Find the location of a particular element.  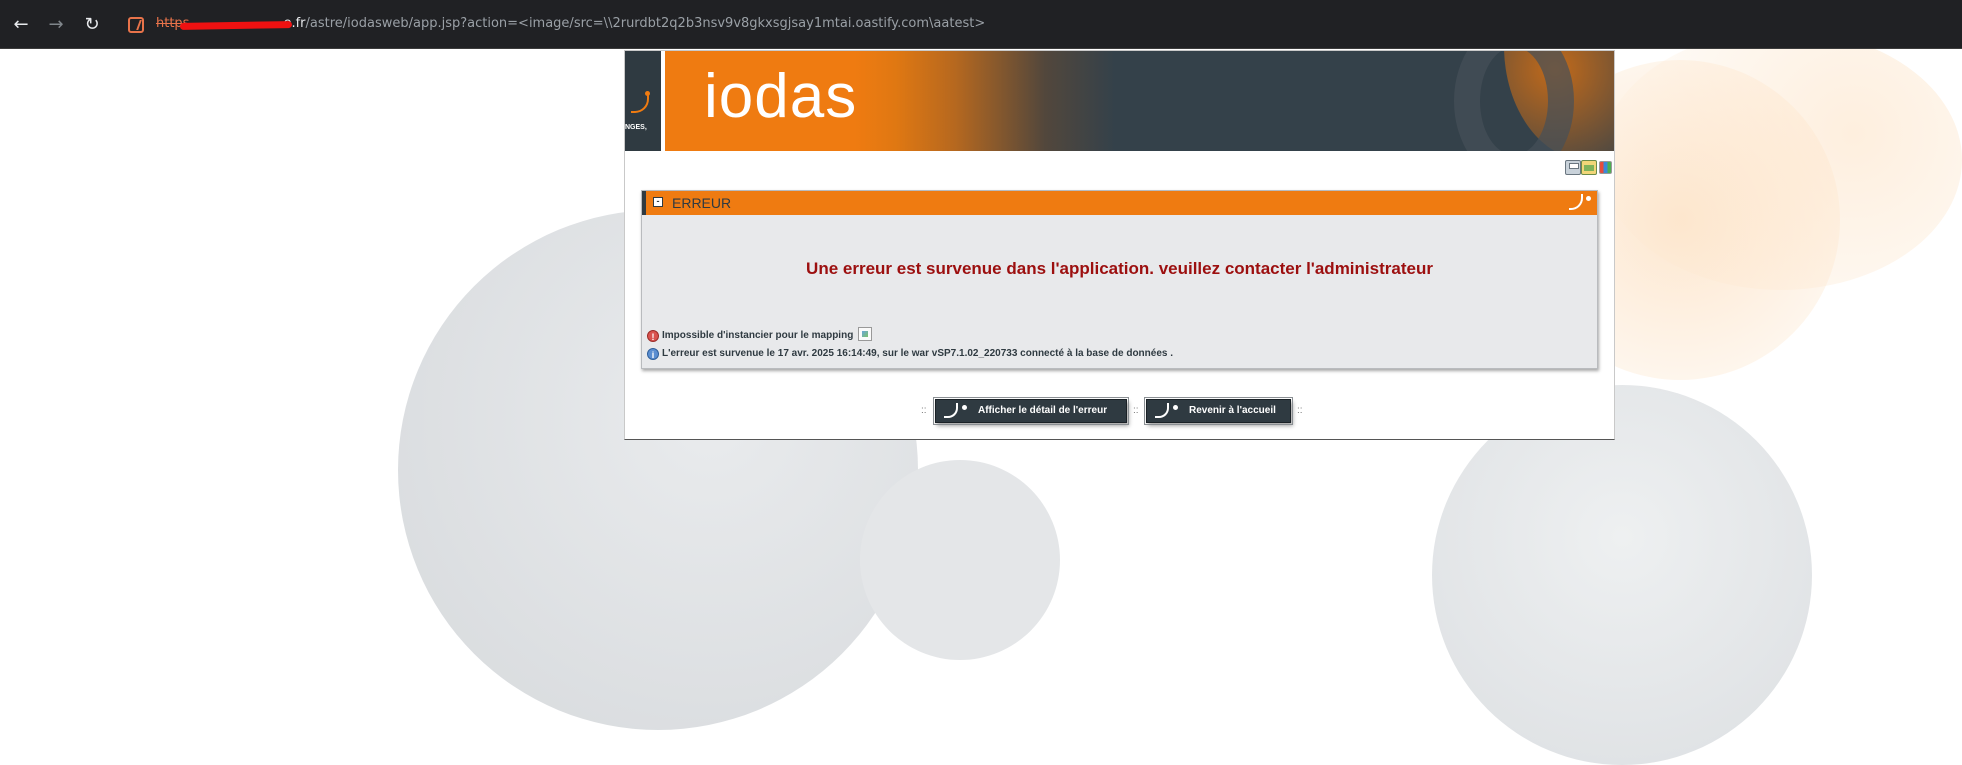

logo-dot is located at coordinates (647, 93).